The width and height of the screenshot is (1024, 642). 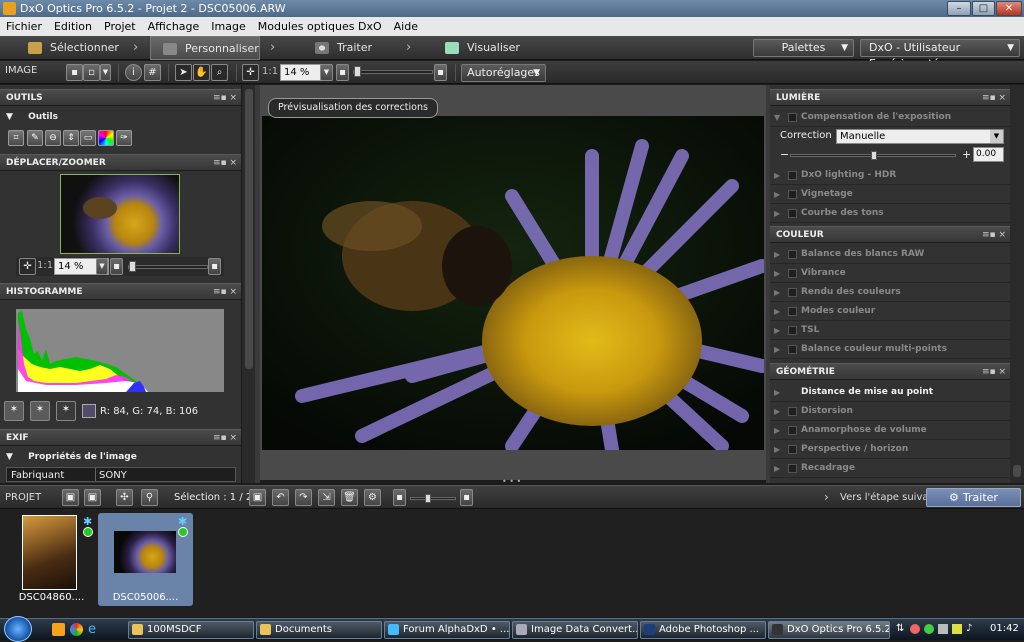 I want to click on section-distorsion: ▶ Distorsion, so click(x=890, y=411).